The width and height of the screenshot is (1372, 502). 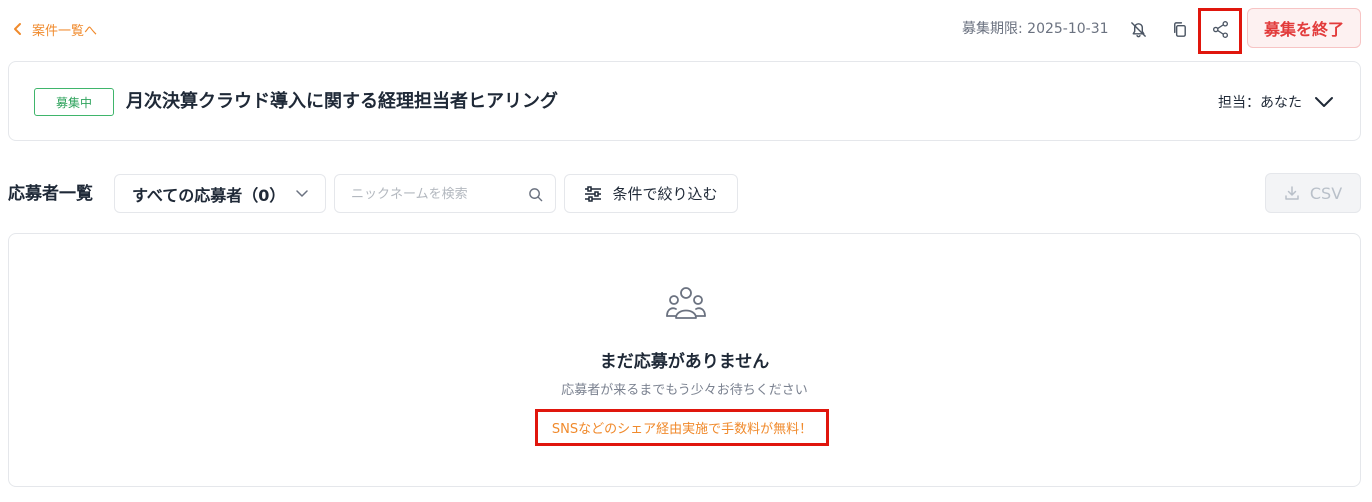 What do you see at coordinates (209, 195) in the screenshot?
I see `applicant-filter-value: すべての応募者（0）` at bounding box center [209, 195].